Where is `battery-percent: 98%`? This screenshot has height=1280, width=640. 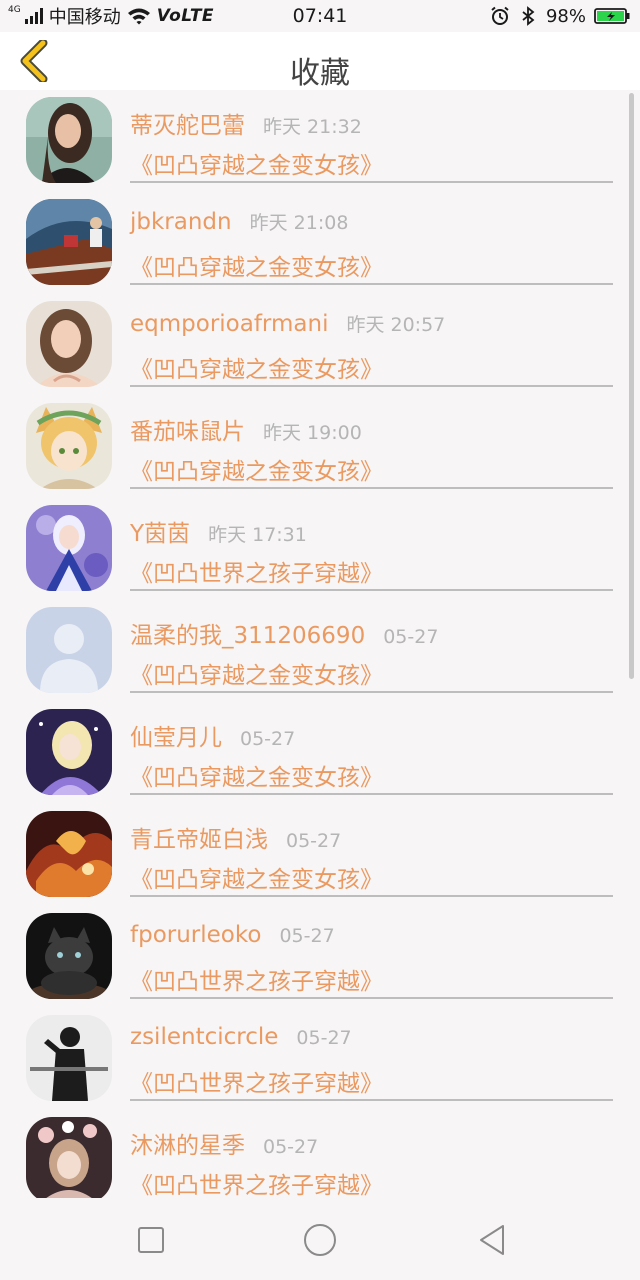 battery-percent: 98% is located at coordinates (565, 16).